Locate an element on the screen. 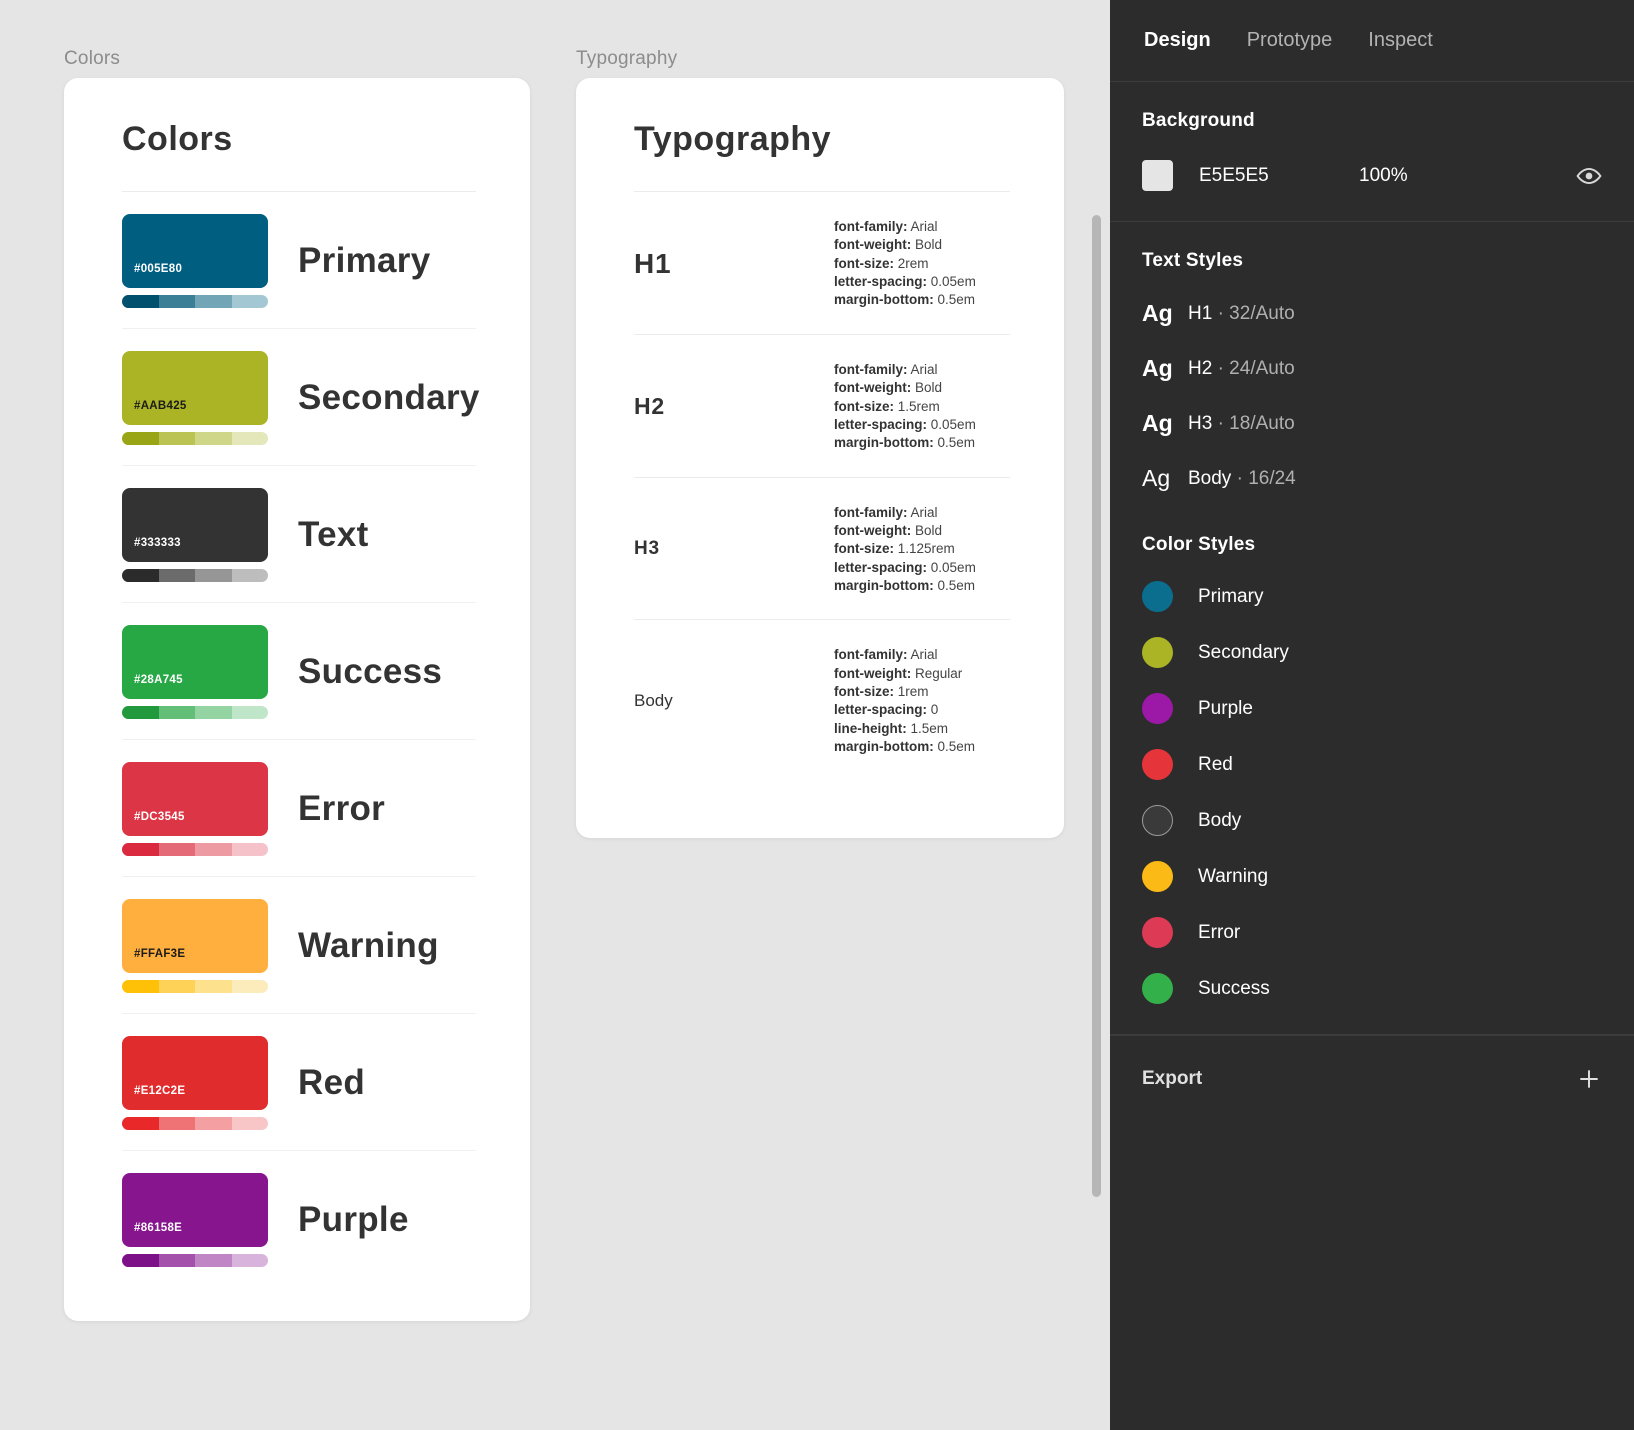  color-swatch-block: #FFAF3E is located at coordinates (195, 946).